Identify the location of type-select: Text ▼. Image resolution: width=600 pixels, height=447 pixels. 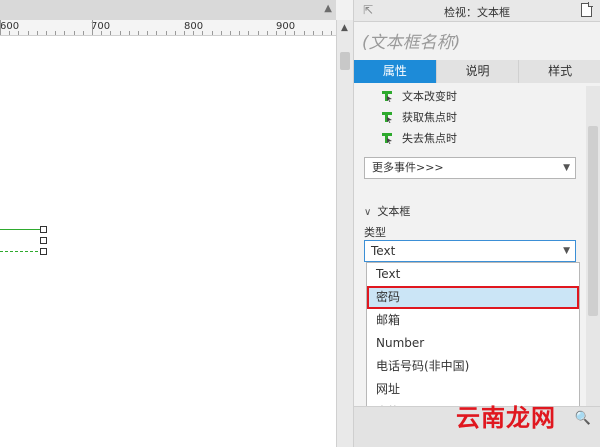
(470, 251).